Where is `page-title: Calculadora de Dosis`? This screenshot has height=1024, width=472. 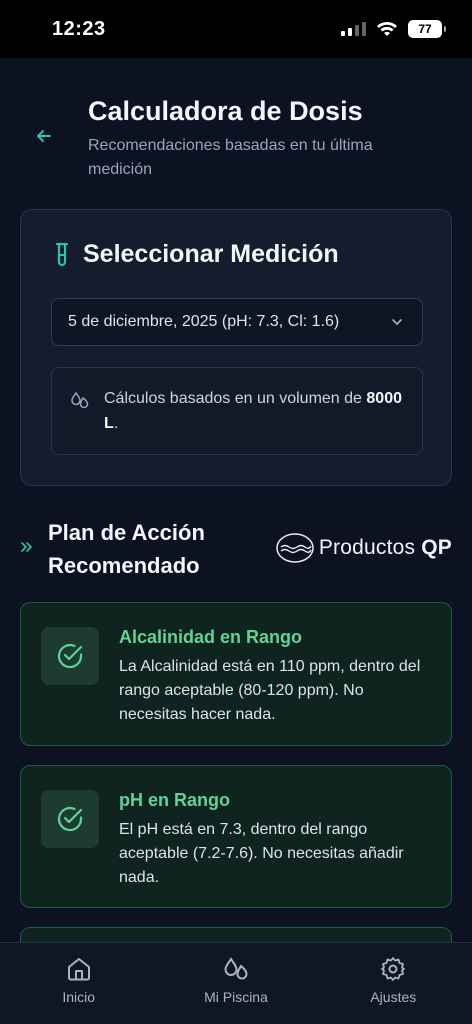 page-title: Calculadora de Dosis is located at coordinates (225, 111).